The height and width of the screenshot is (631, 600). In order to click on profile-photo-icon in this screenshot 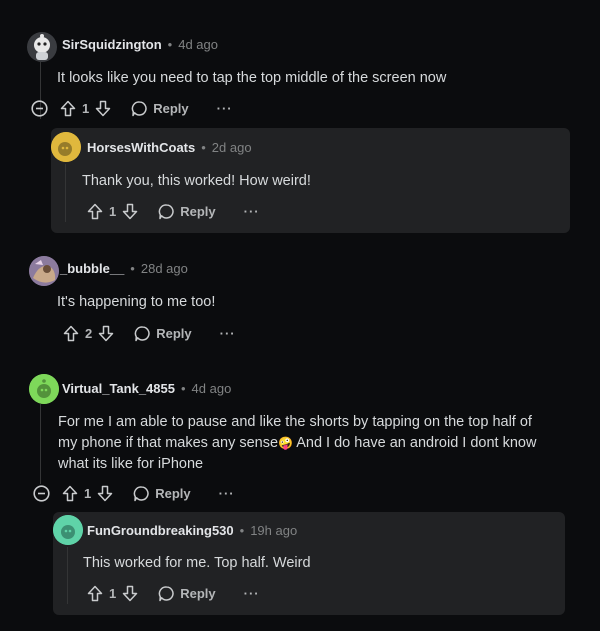, I will do `click(44, 271)`.